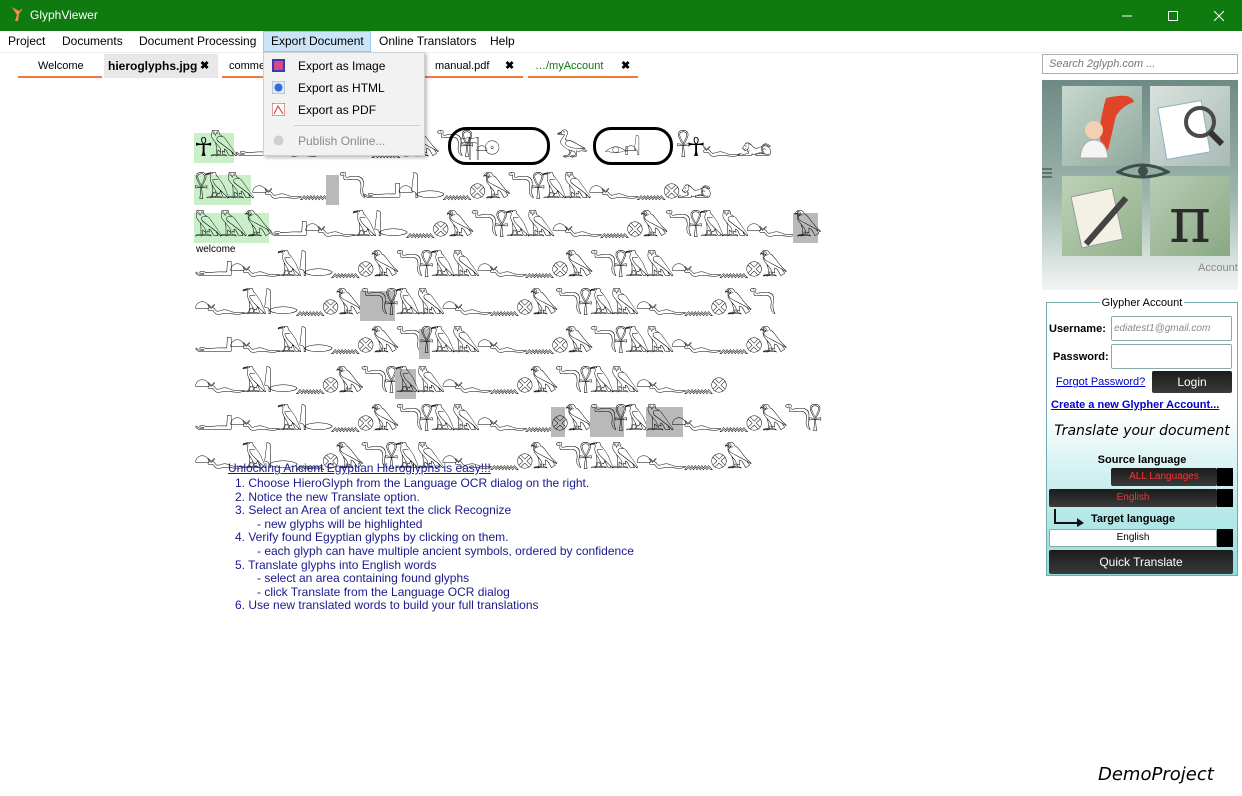 Image resolution: width=1242 pixels, height=796 pixels. What do you see at coordinates (1191, 130) in the screenshot?
I see `search-document-icon` at bounding box center [1191, 130].